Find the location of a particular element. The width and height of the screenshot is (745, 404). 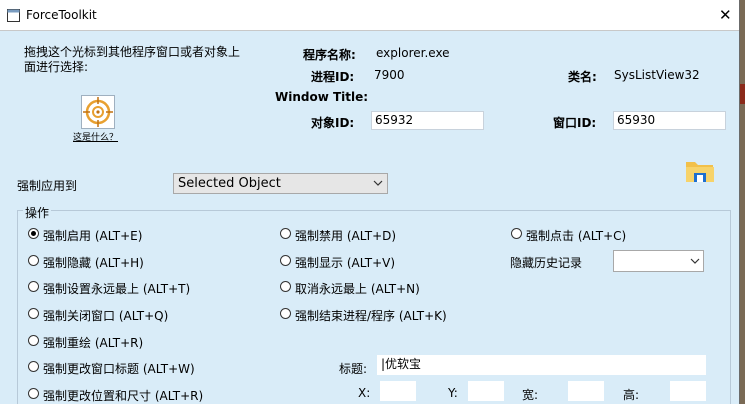

finder-tool is located at coordinates (98, 112).